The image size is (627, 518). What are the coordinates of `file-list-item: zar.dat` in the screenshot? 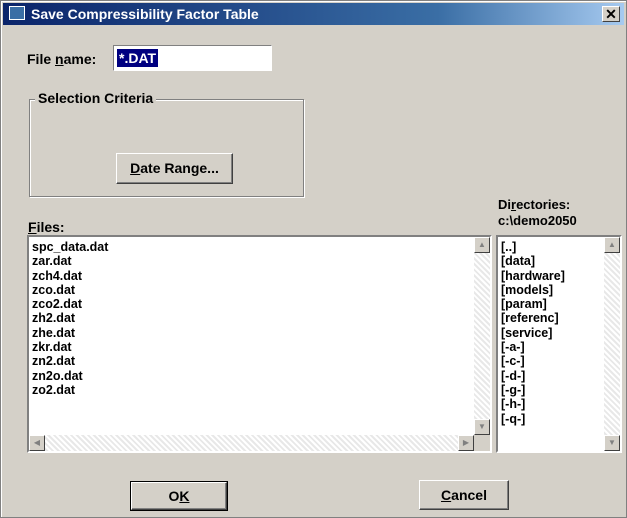 It's located at (70, 261).